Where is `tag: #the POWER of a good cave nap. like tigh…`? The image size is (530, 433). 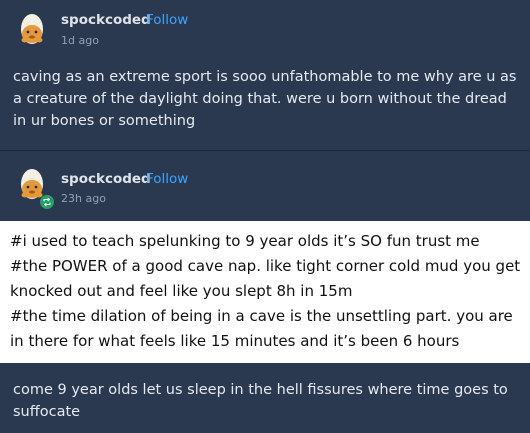 tag: #the POWER of a good cave nap. like tigh… is located at coordinates (266, 279).